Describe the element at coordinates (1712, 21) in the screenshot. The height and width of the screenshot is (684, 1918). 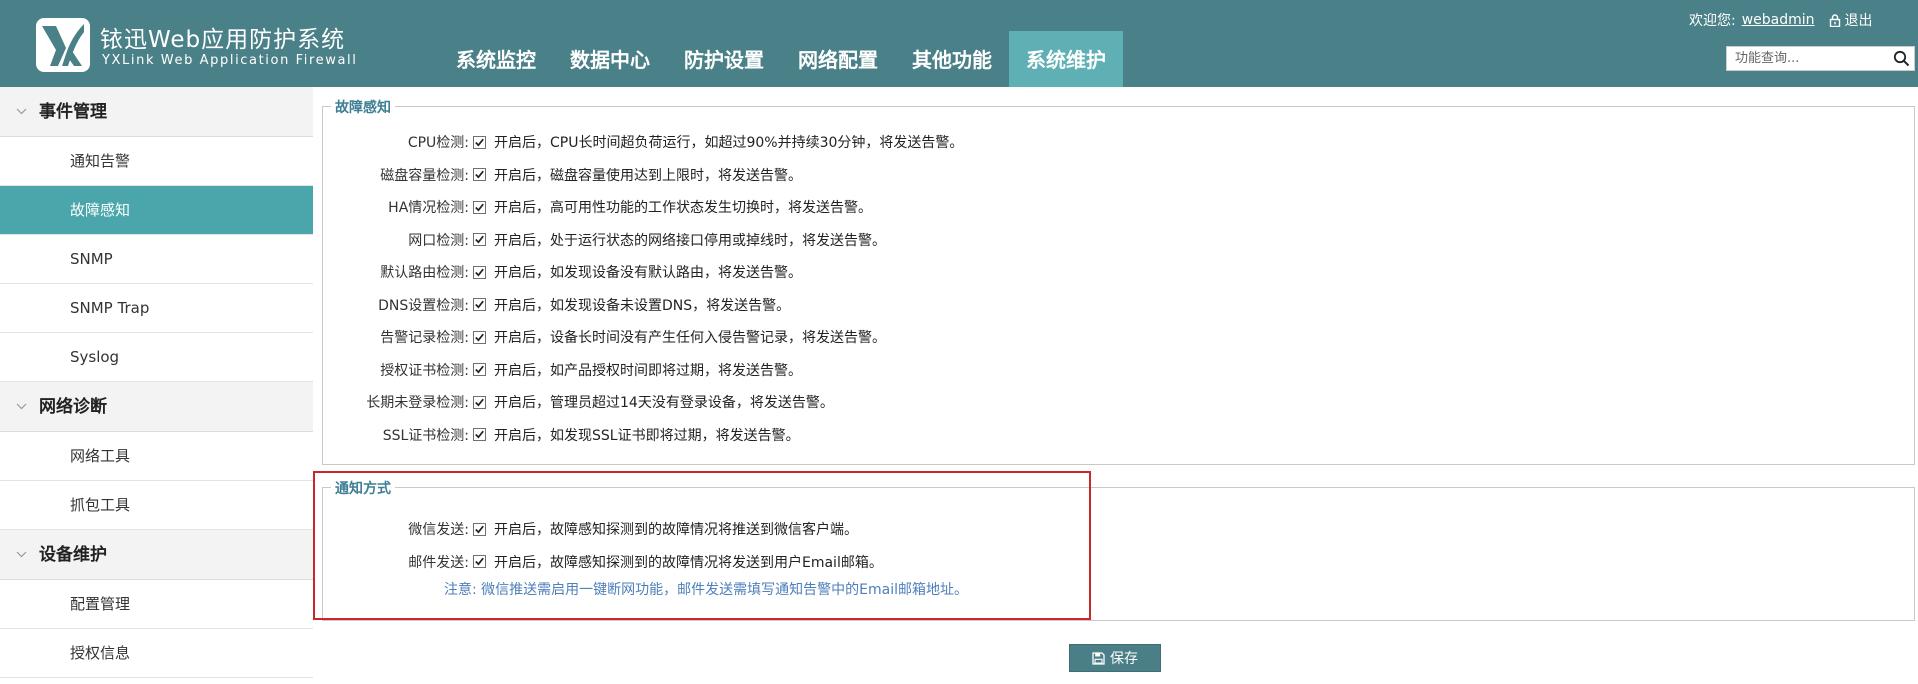
I see `welcome-label: 欢迎您:` at that location.